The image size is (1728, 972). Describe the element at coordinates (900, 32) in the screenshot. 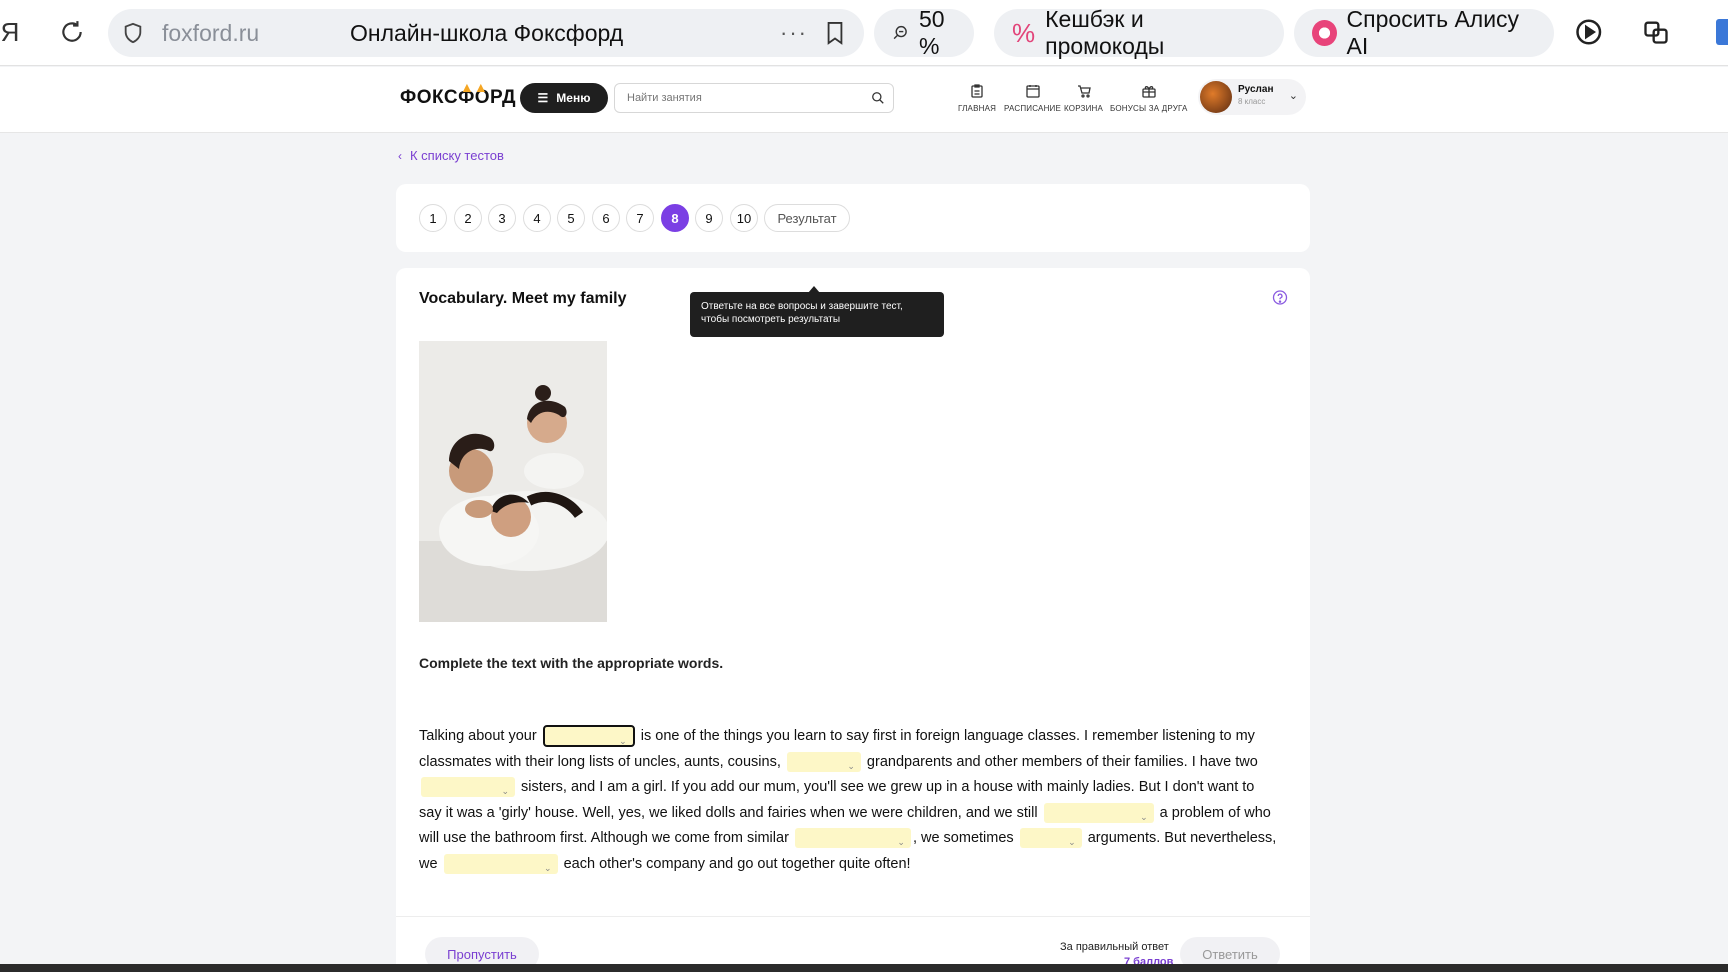

I see `zoom-icon` at that location.